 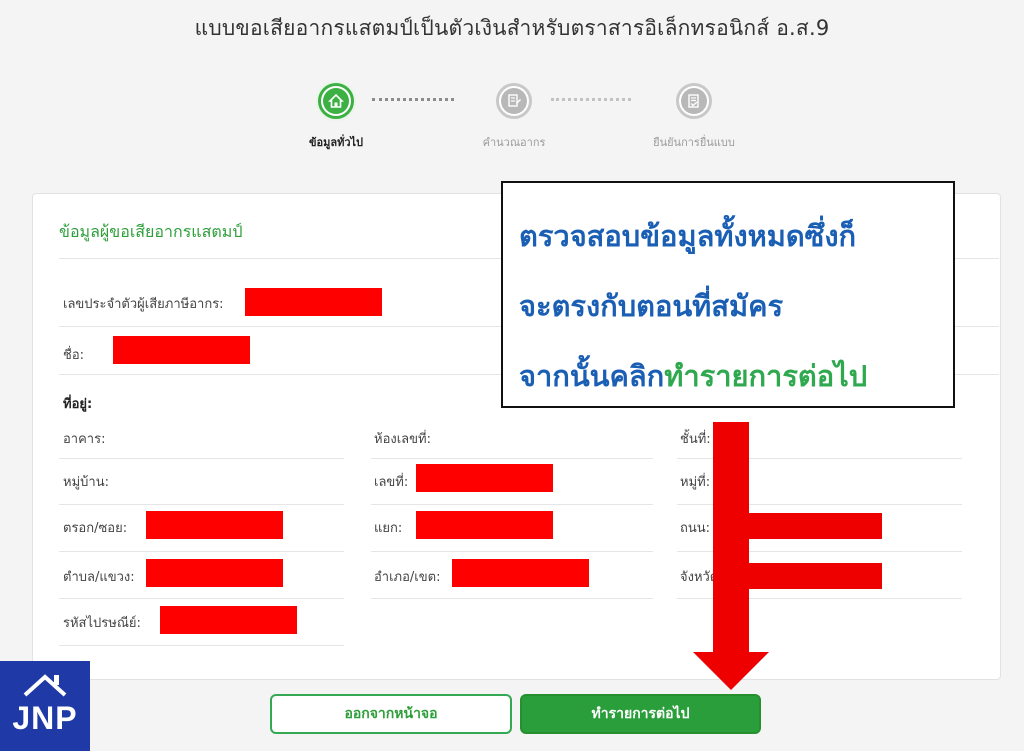 What do you see at coordinates (336, 142) in the screenshot?
I see `step-label-general-info: ข้อมูลทั่วไป` at bounding box center [336, 142].